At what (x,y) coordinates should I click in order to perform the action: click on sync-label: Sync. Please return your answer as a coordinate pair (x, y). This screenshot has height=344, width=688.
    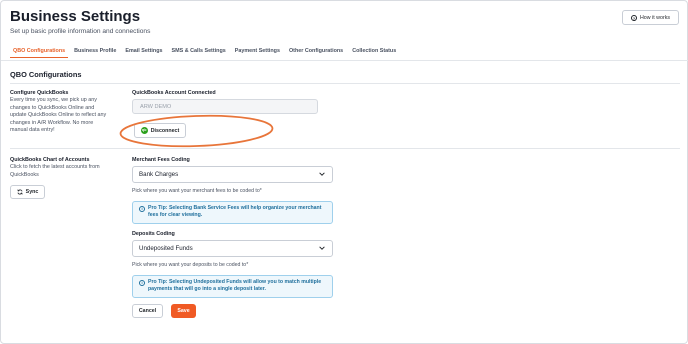
    Looking at the image, I should click on (32, 192).